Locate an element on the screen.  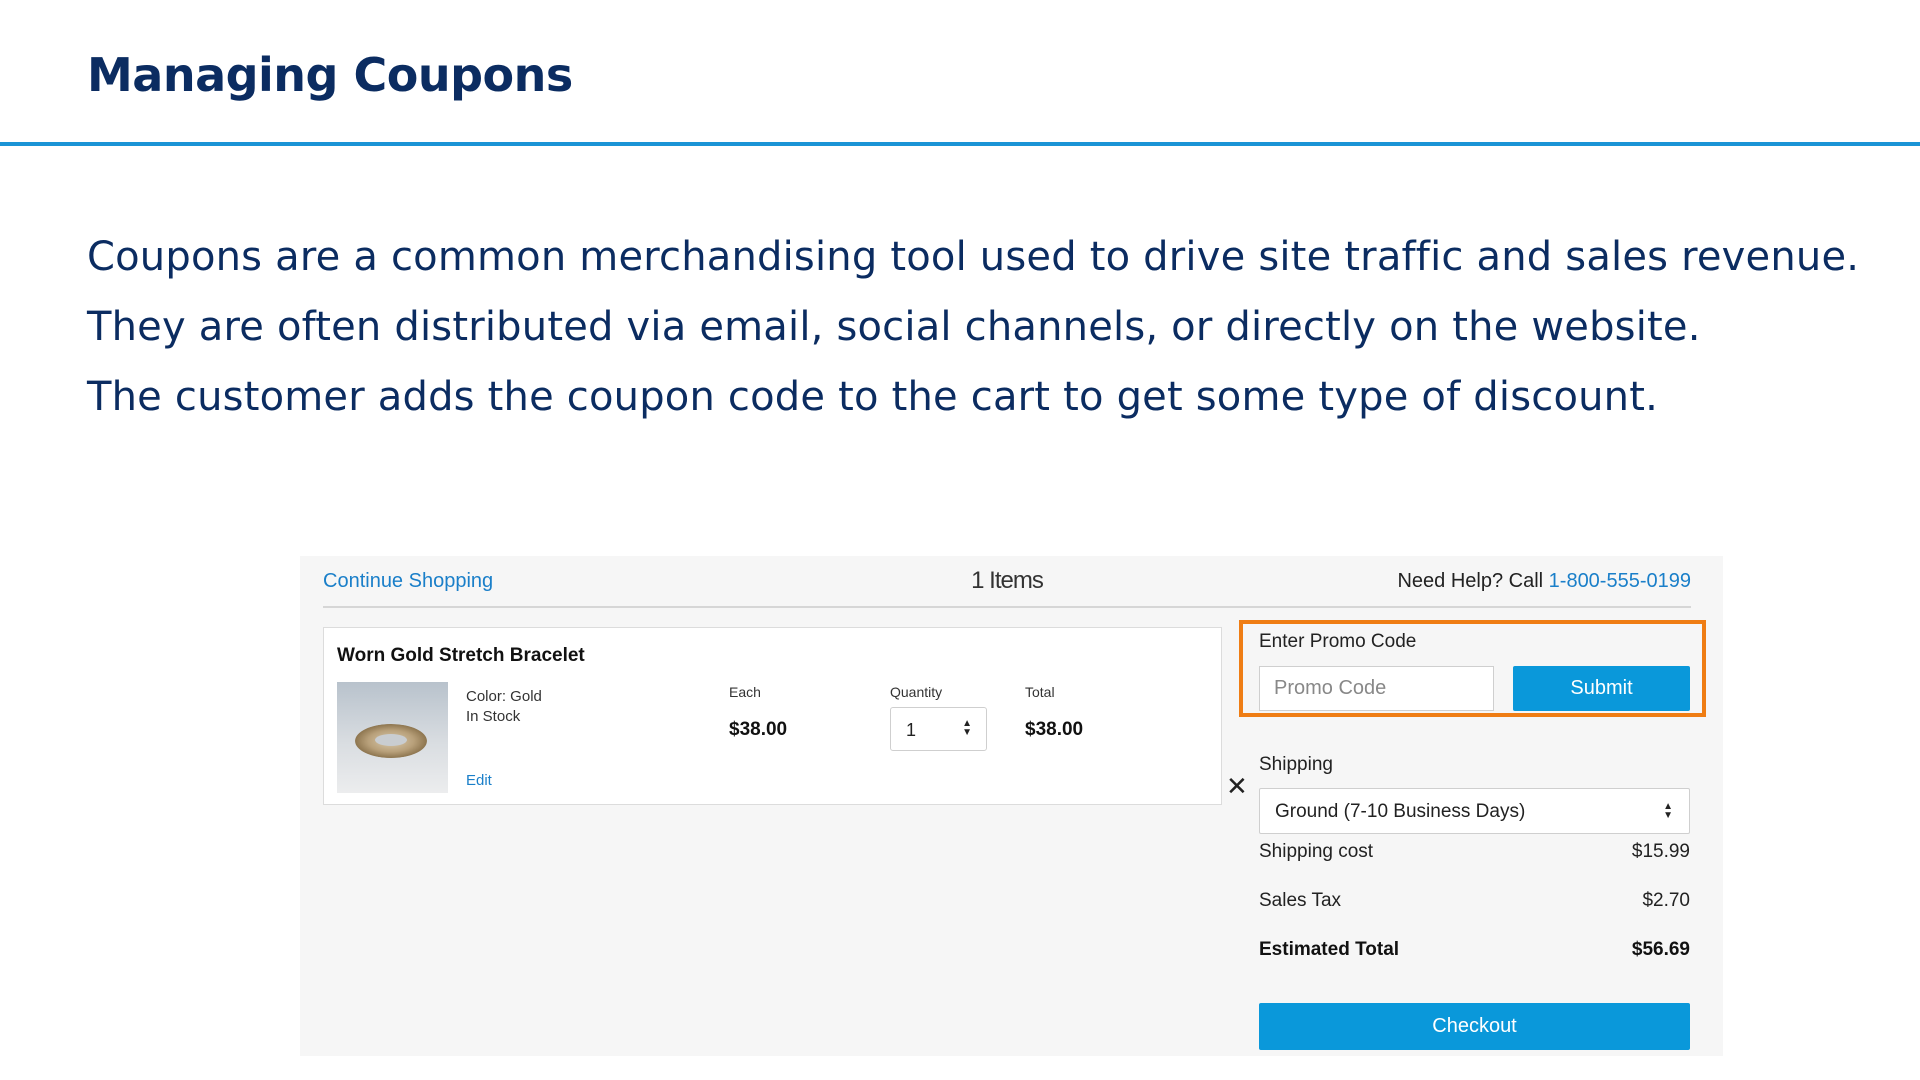
estimated-total-label: Estimated Total is located at coordinates (1329, 949).